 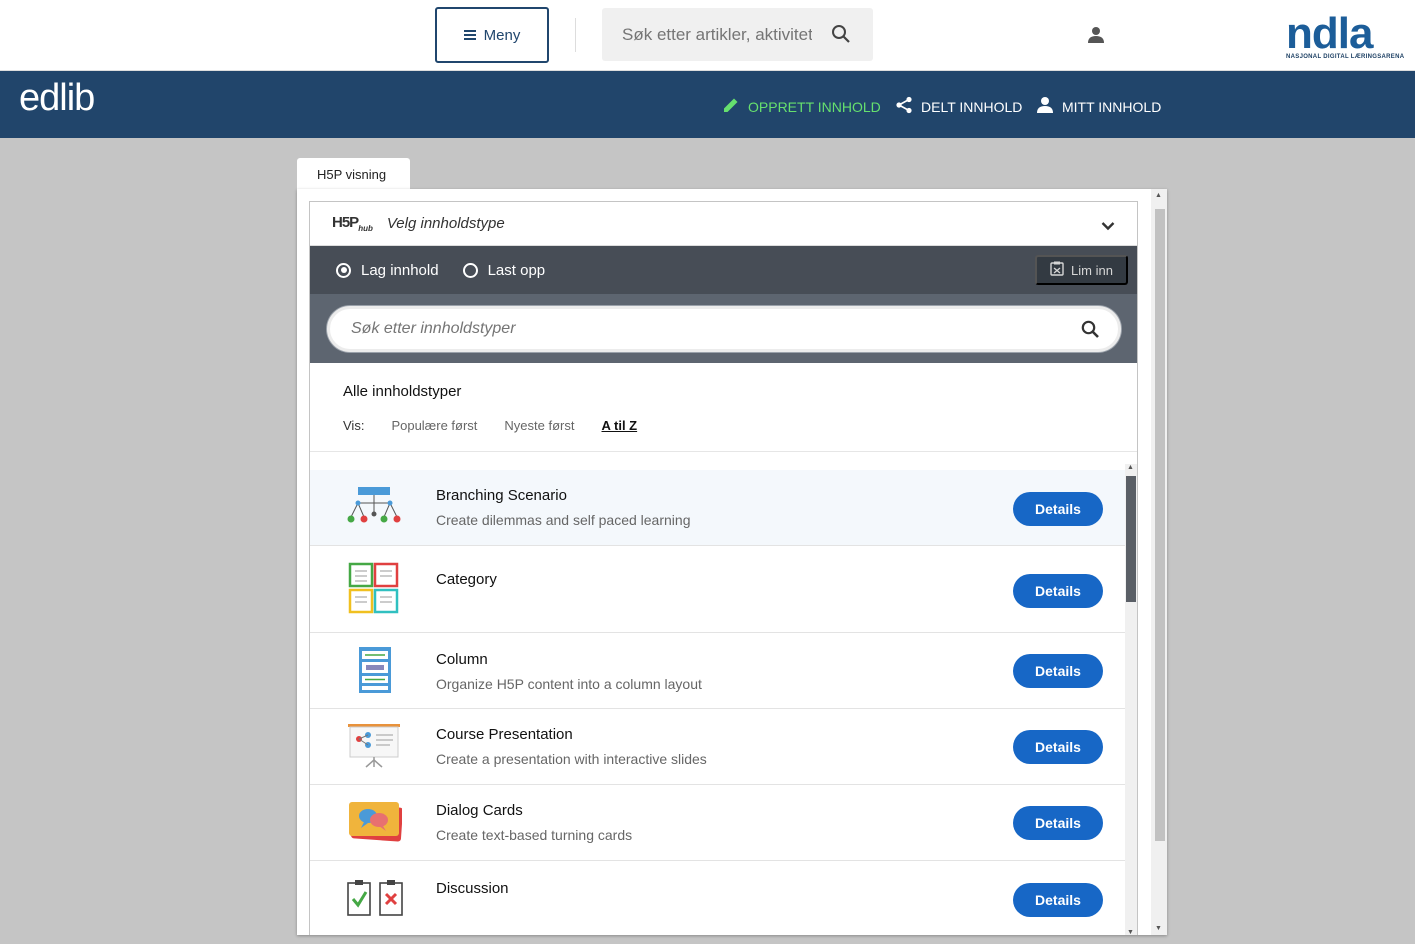 What do you see at coordinates (717, 898) in the screenshot?
I see `list-item: Discussion Details` at bounding box center [717, 898].